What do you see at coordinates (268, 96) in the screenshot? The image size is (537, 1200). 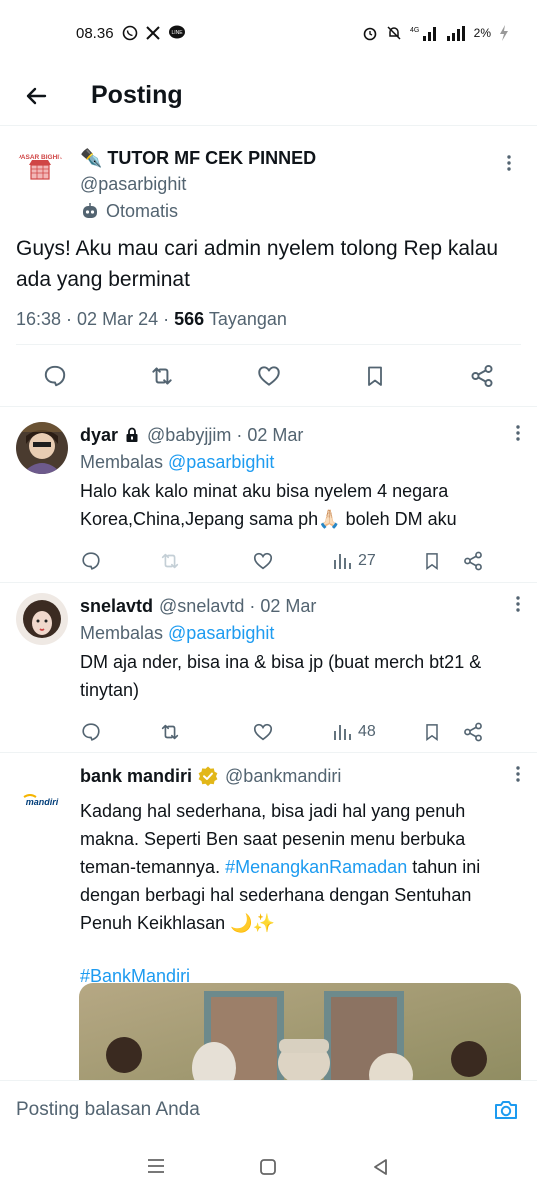 I see `header: Posting` at bounding box center [268, 96].